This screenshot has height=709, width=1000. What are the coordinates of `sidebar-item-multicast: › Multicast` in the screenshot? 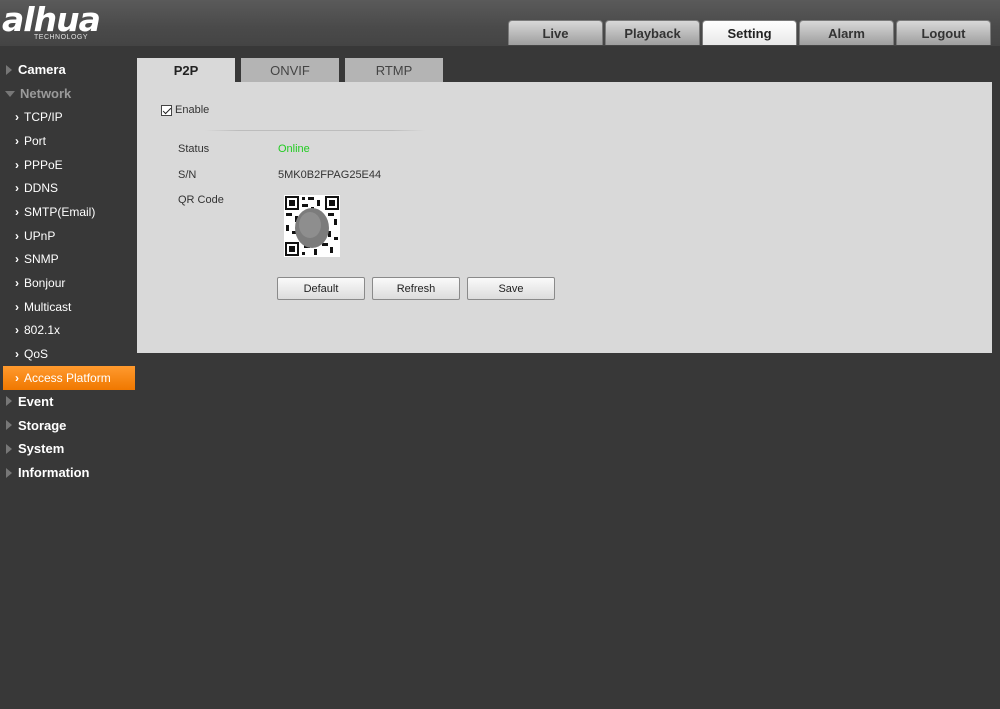 It's located at (68, 307).